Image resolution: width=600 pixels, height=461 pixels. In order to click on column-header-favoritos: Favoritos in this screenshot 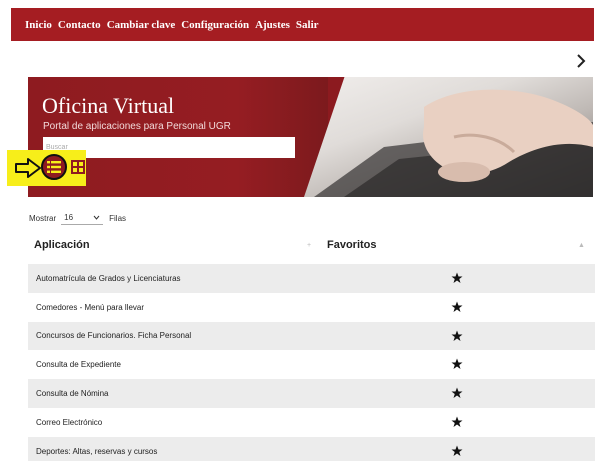, I will do `click(352, 245)`.